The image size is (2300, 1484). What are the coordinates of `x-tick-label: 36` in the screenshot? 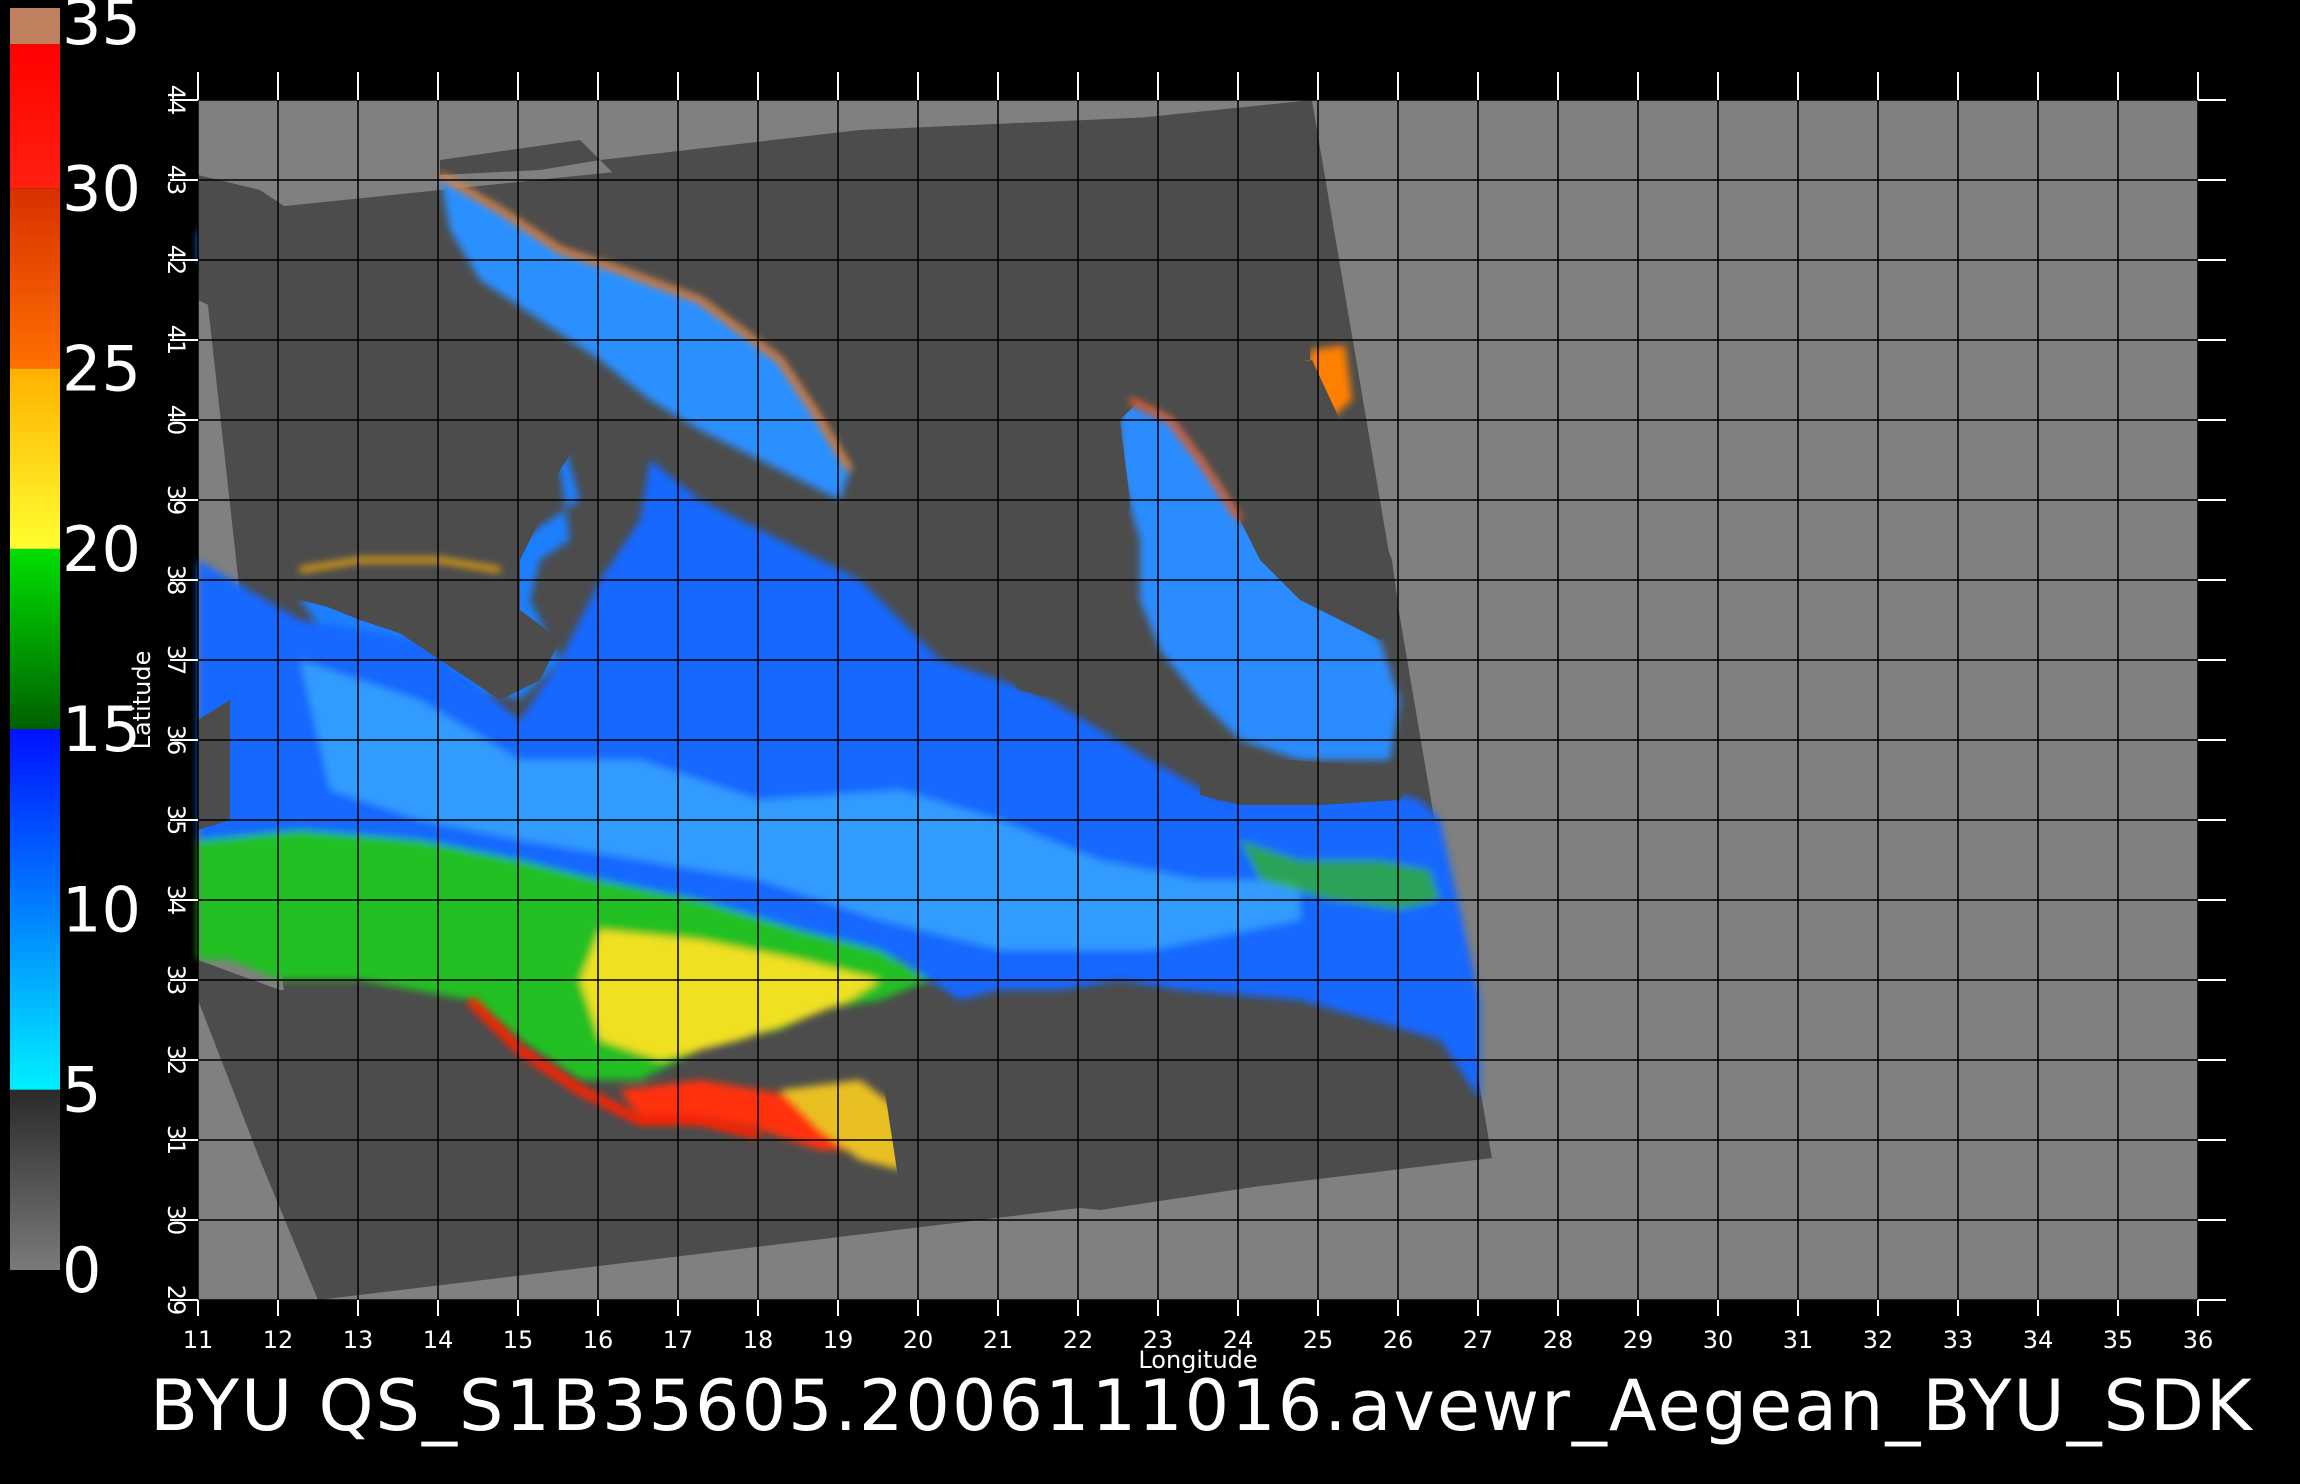 It's located at (2198, 1340).